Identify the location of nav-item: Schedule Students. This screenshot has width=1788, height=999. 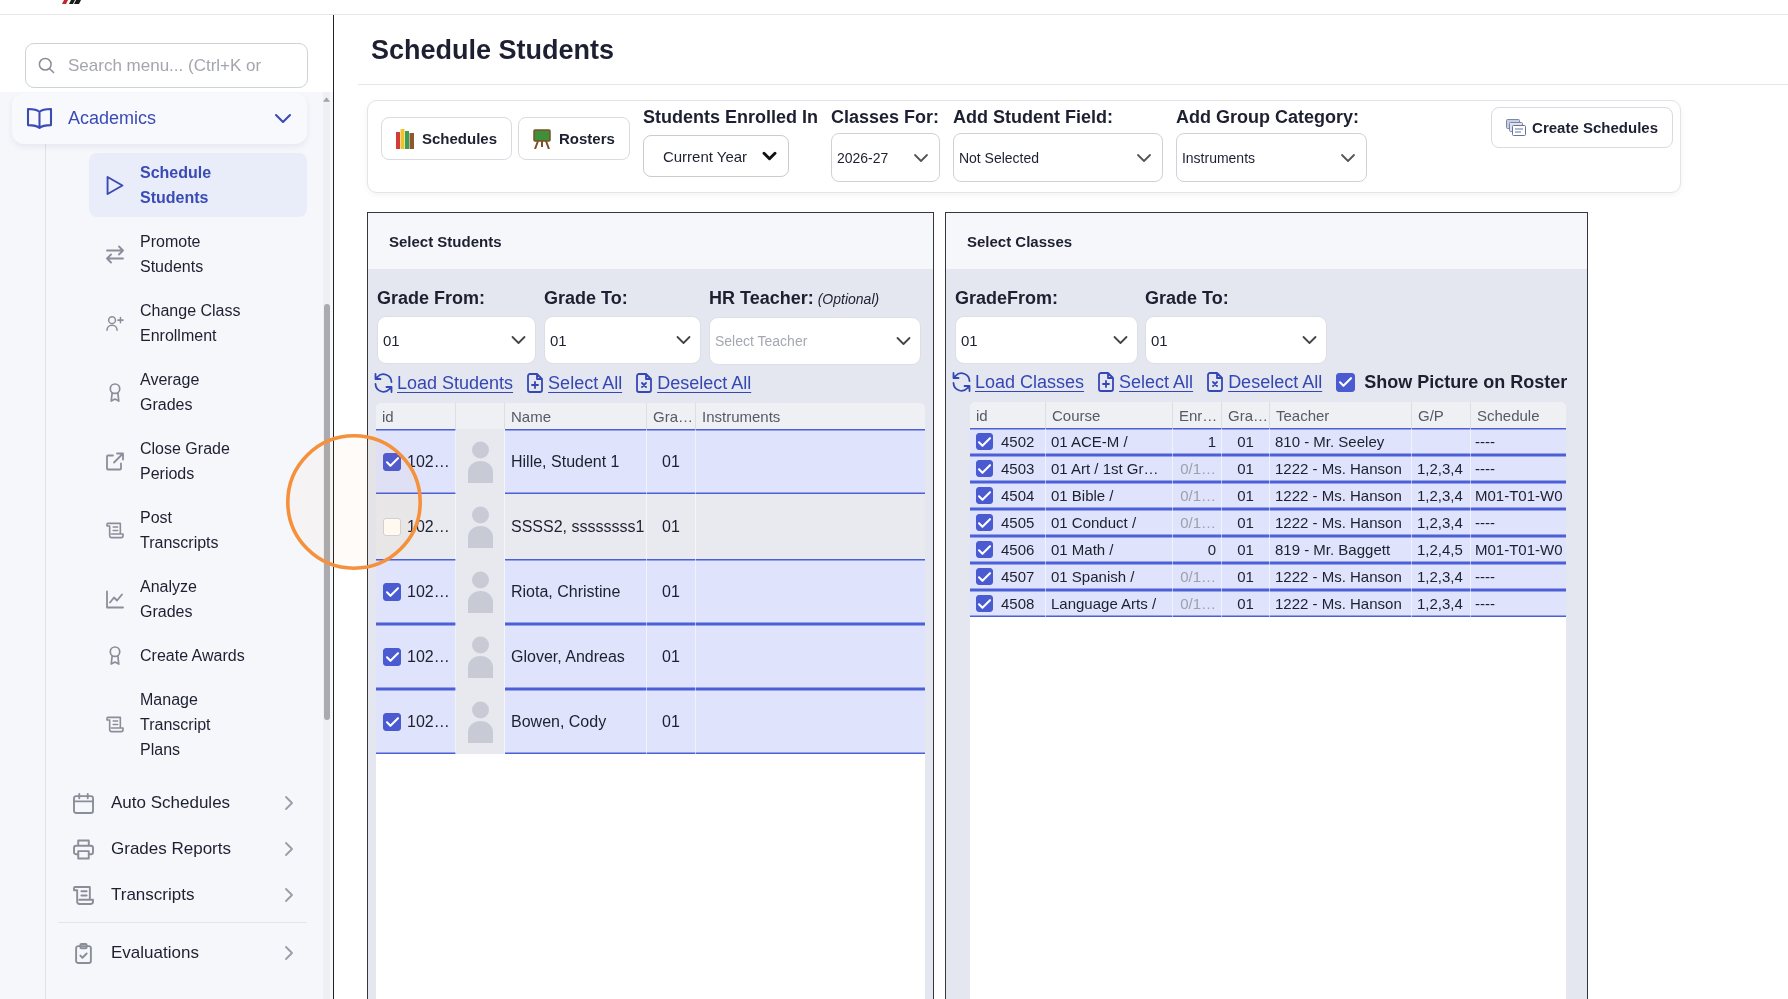
(198, 185).